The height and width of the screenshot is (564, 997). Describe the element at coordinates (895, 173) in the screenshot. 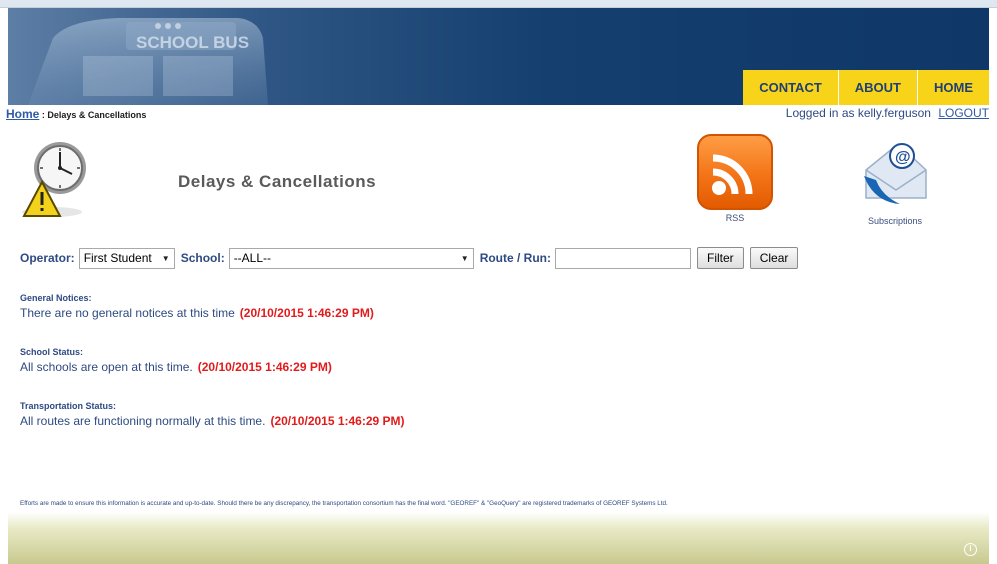

I see `email-subscription-icon: @` at that location.